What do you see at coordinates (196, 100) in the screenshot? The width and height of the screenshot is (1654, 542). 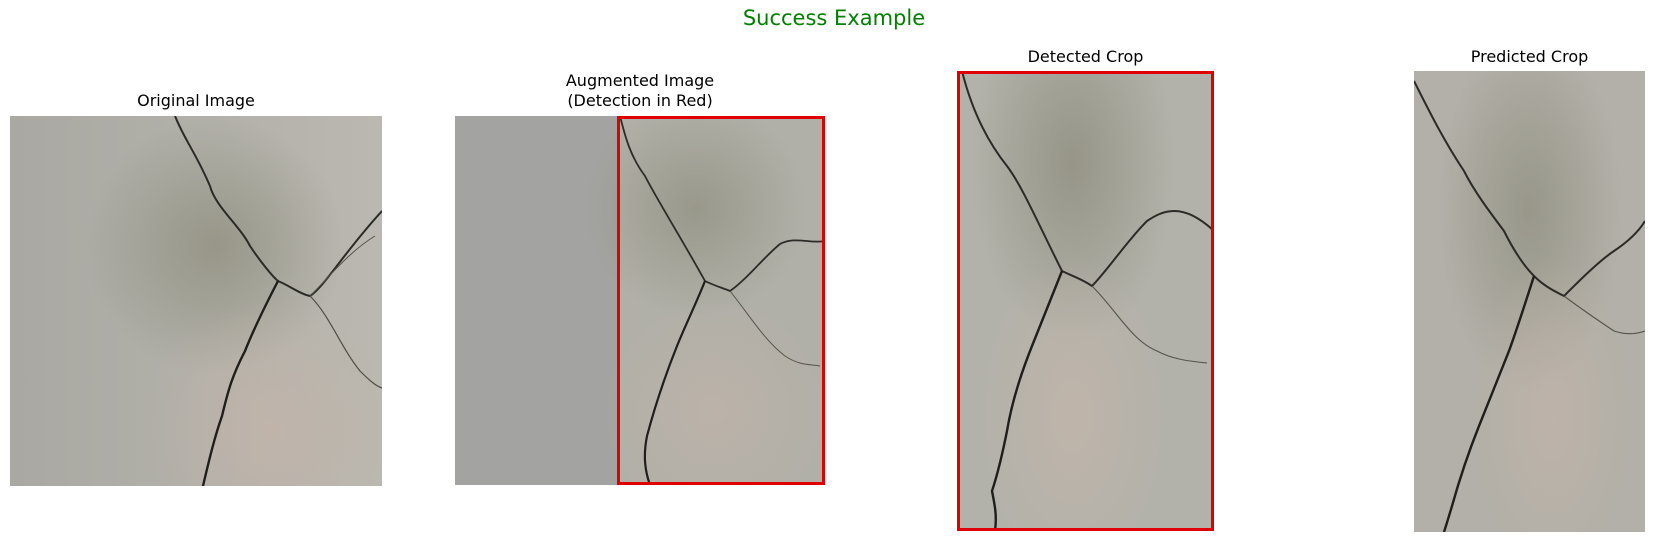 I see `panel-title-original: Original Image` at bounding box center [196, 100].